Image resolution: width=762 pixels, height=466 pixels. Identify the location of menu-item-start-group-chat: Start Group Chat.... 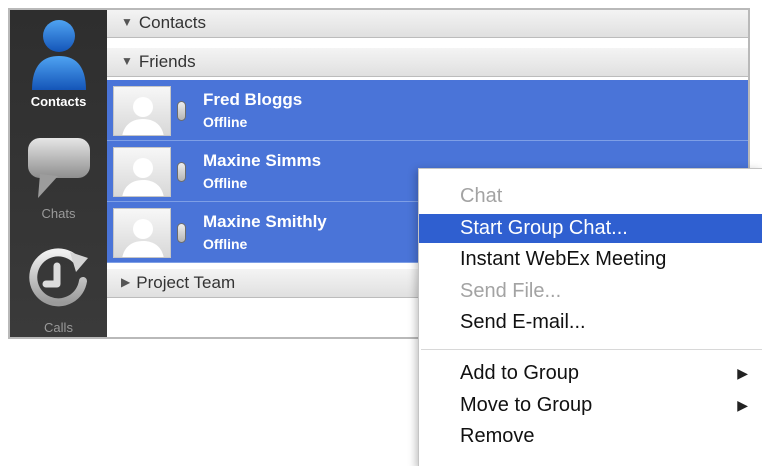
(590, 228).